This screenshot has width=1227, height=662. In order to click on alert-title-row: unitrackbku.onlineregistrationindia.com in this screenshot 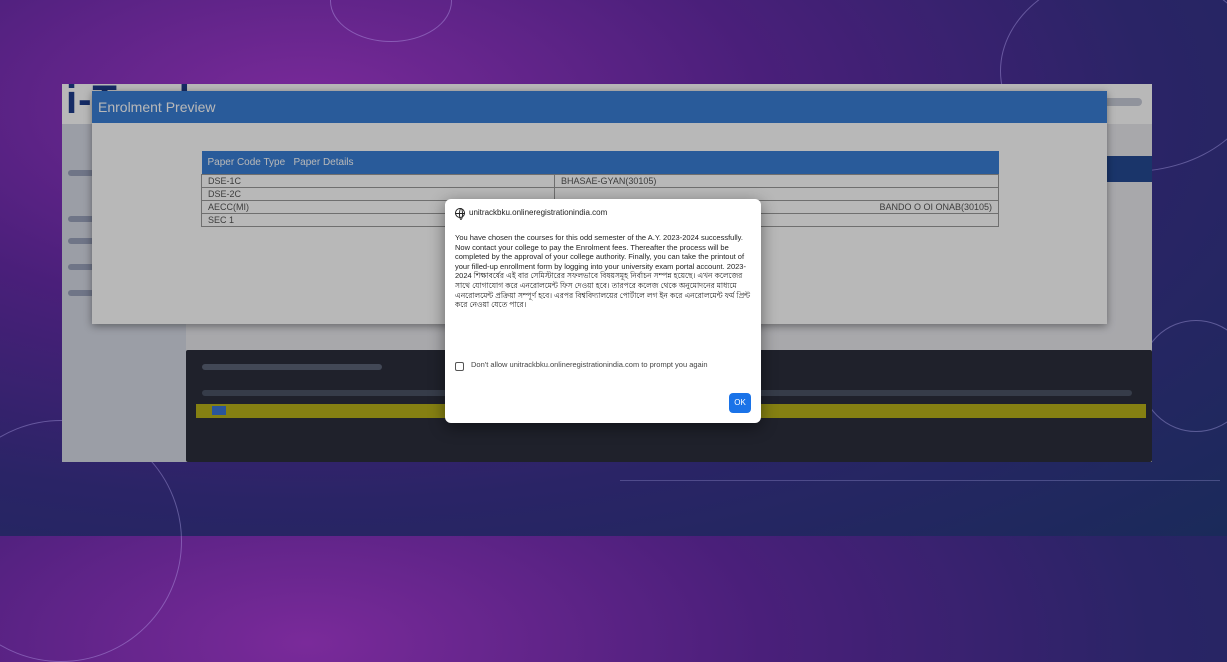, I will do `click(603, 215)`.